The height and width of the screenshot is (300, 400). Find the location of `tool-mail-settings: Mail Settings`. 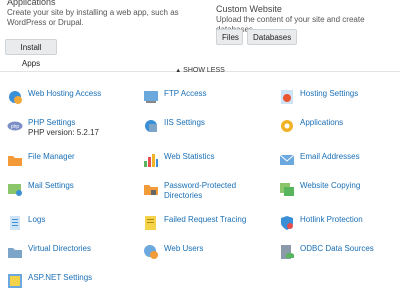

tool-mail-settings: Mail Settings is located at coordinates (40, 193).